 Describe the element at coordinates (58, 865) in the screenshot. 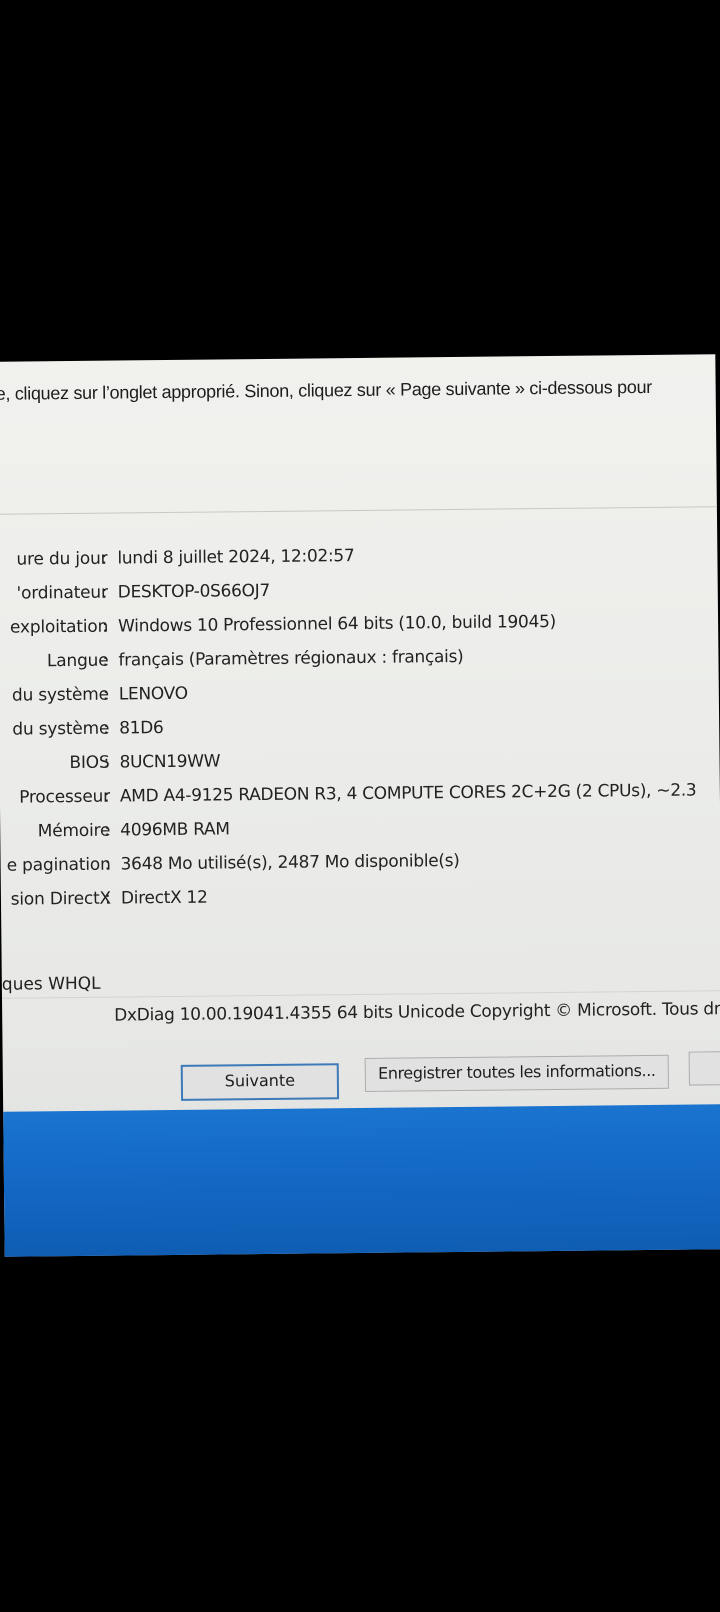

I see `info-label: e pagination` at that location.